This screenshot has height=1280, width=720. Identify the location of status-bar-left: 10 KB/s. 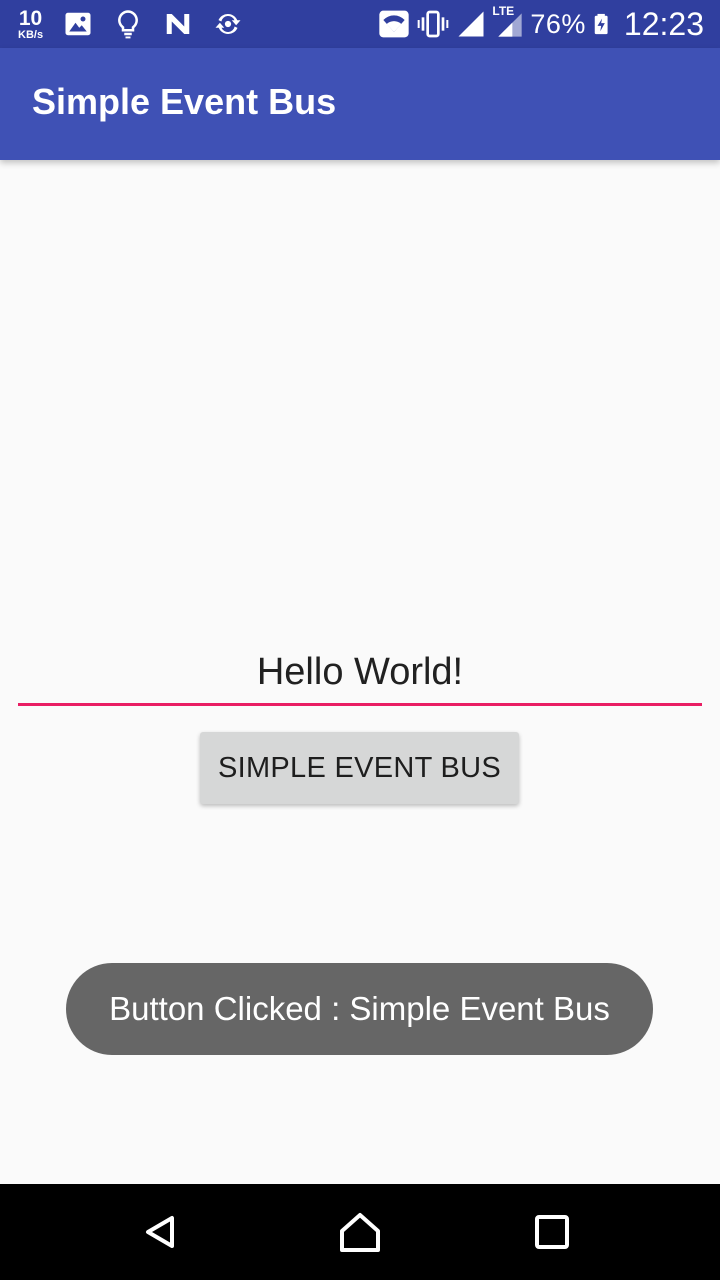
(130, 24).